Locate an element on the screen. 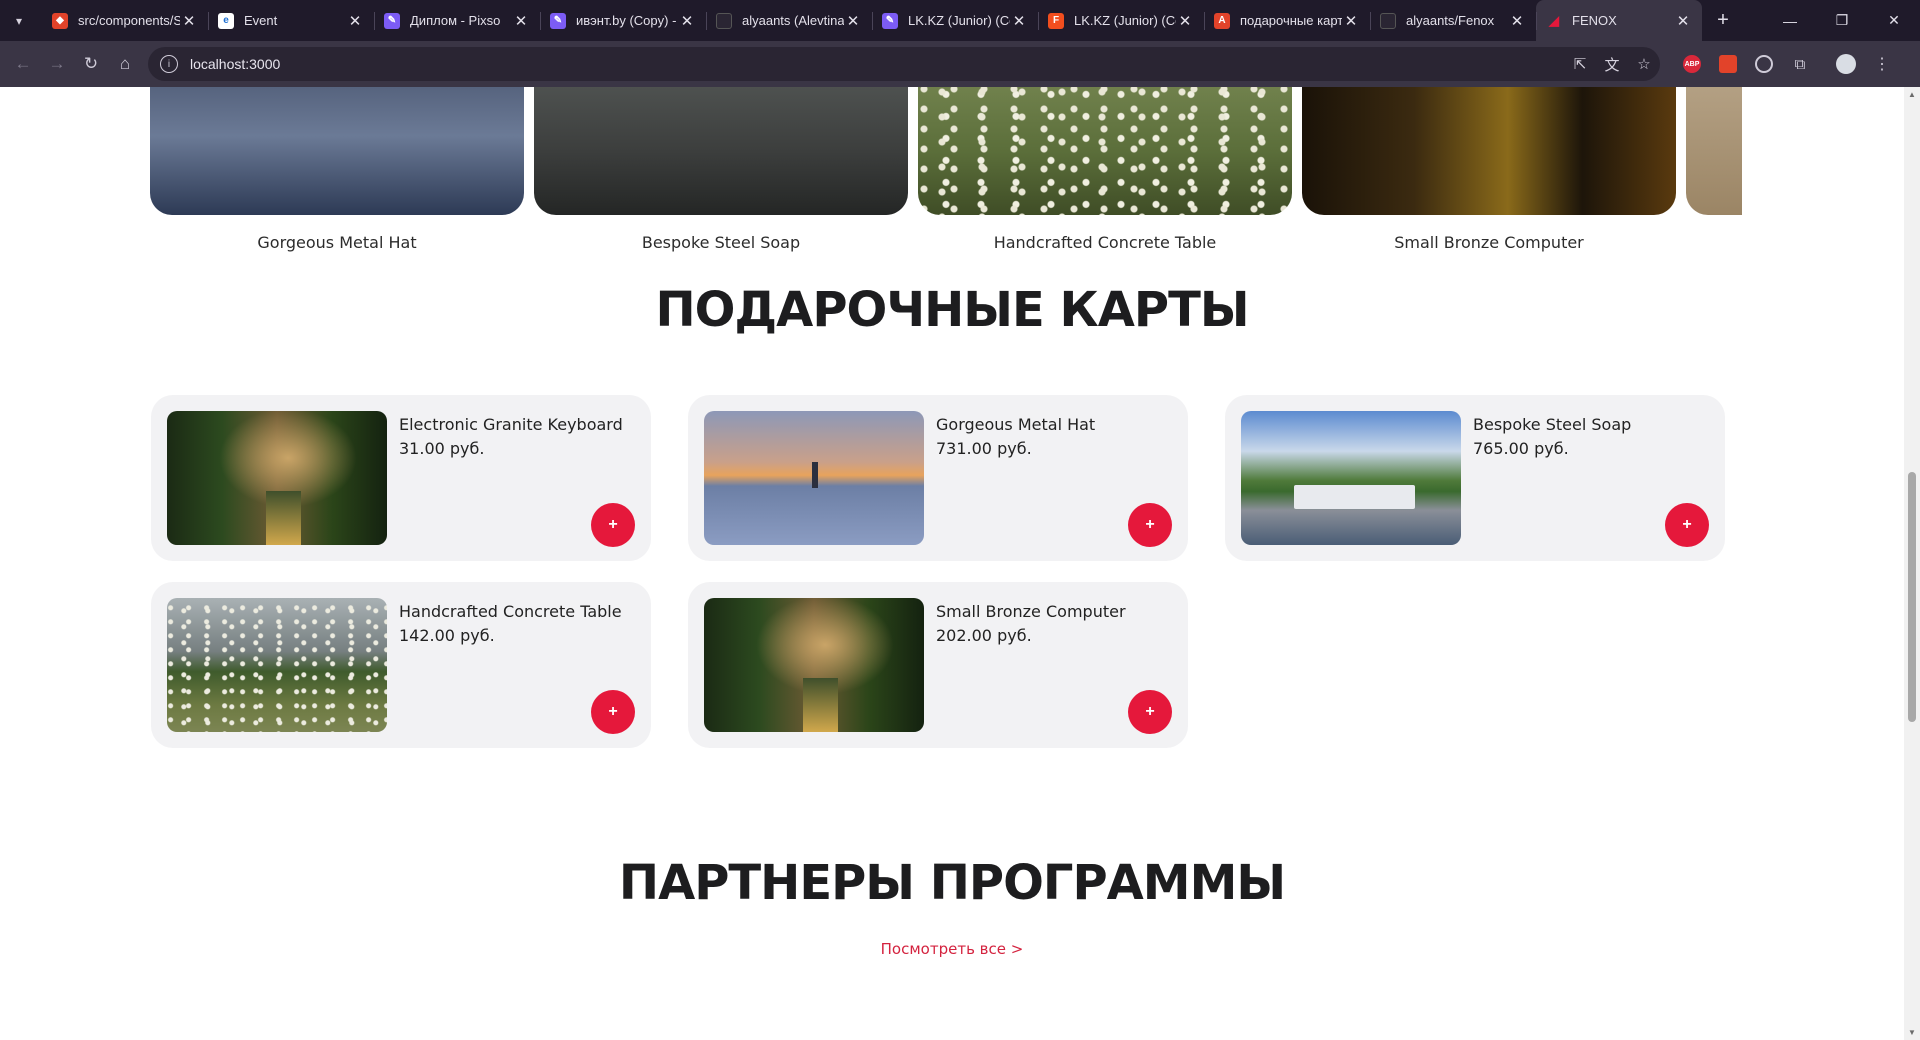 This screenshot has height=1040, width=1920. address-bar: i localhost:3000 ⇱ 文 ☆ is located at coordinates (904, 64).